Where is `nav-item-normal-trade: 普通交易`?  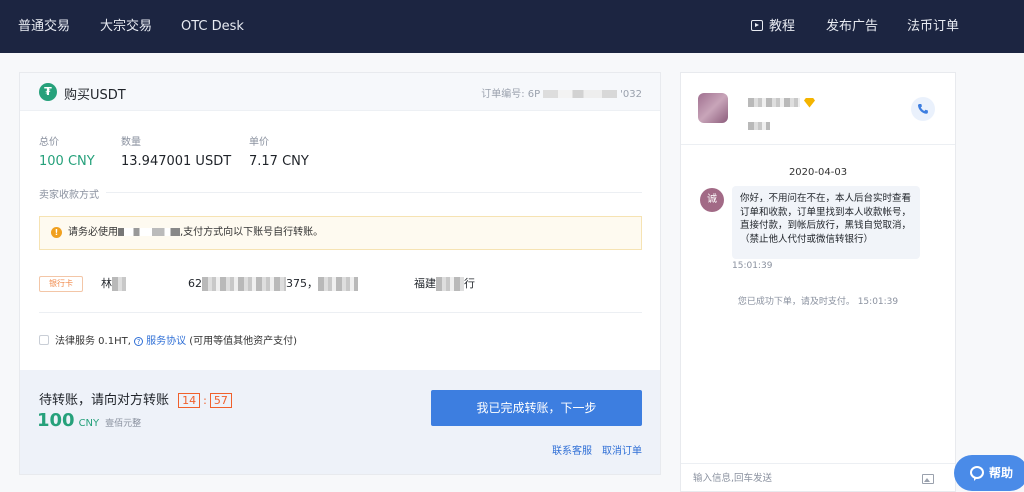
nav-item-normal-trade: 普通交易 is located at coordinates (44, 26).